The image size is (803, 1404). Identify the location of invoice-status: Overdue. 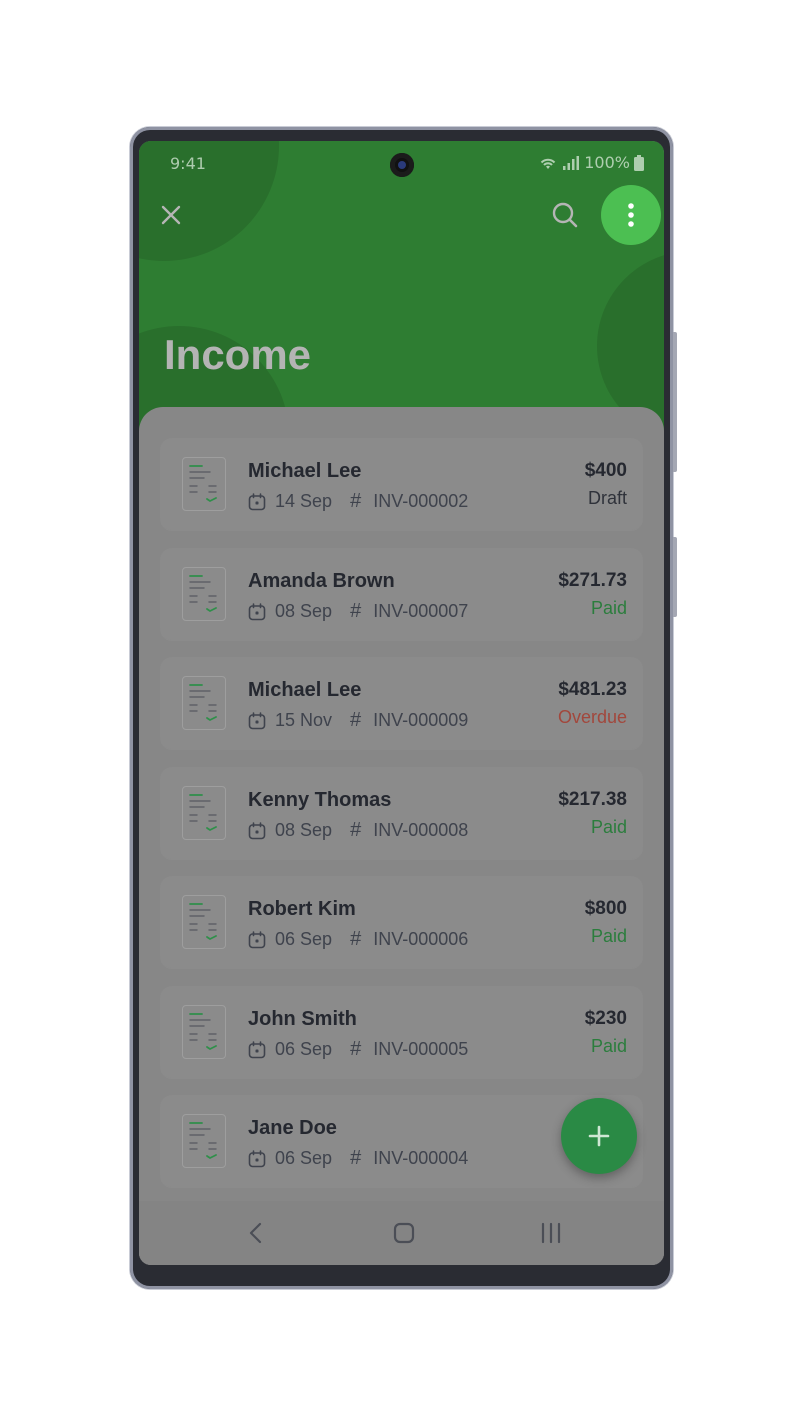
(592, 717).